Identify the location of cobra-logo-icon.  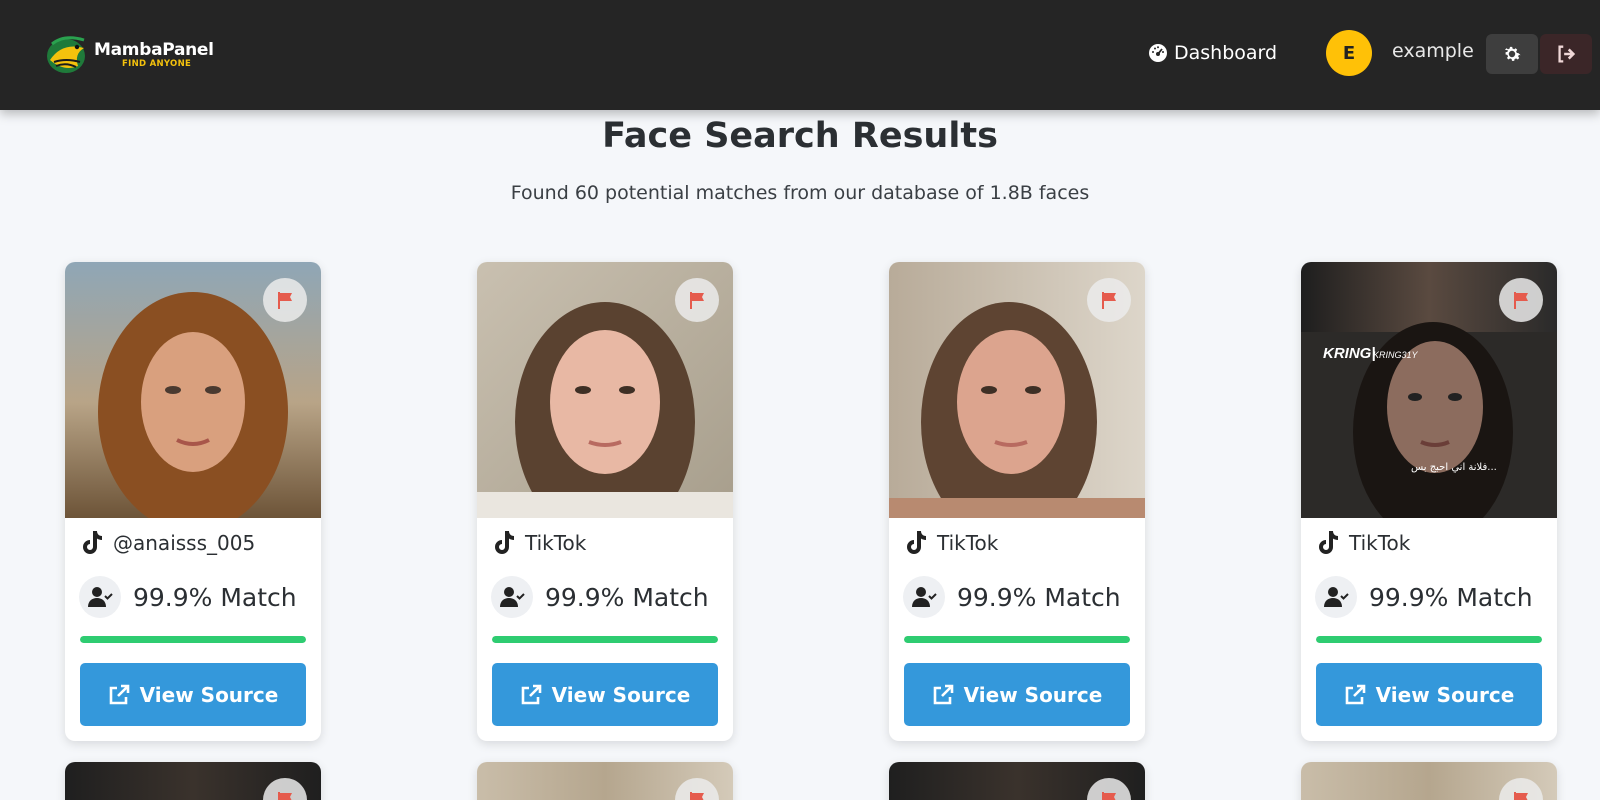
(66, 54).